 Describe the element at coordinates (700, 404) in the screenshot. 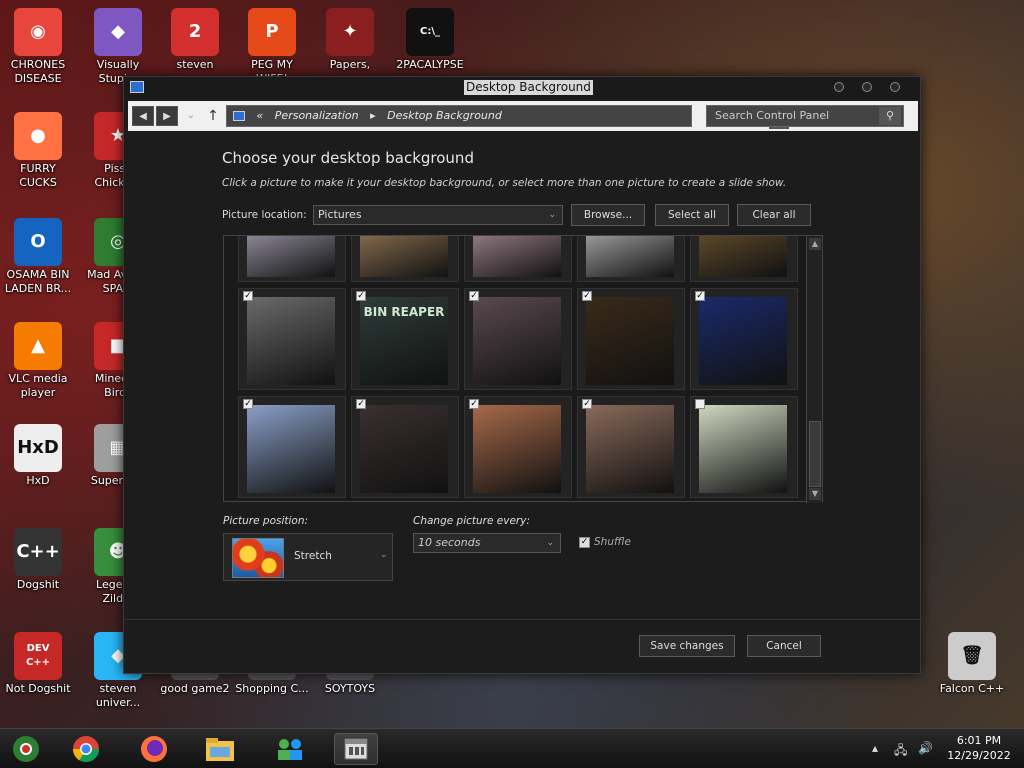

I see `wallpaper-checkbox` at that location.